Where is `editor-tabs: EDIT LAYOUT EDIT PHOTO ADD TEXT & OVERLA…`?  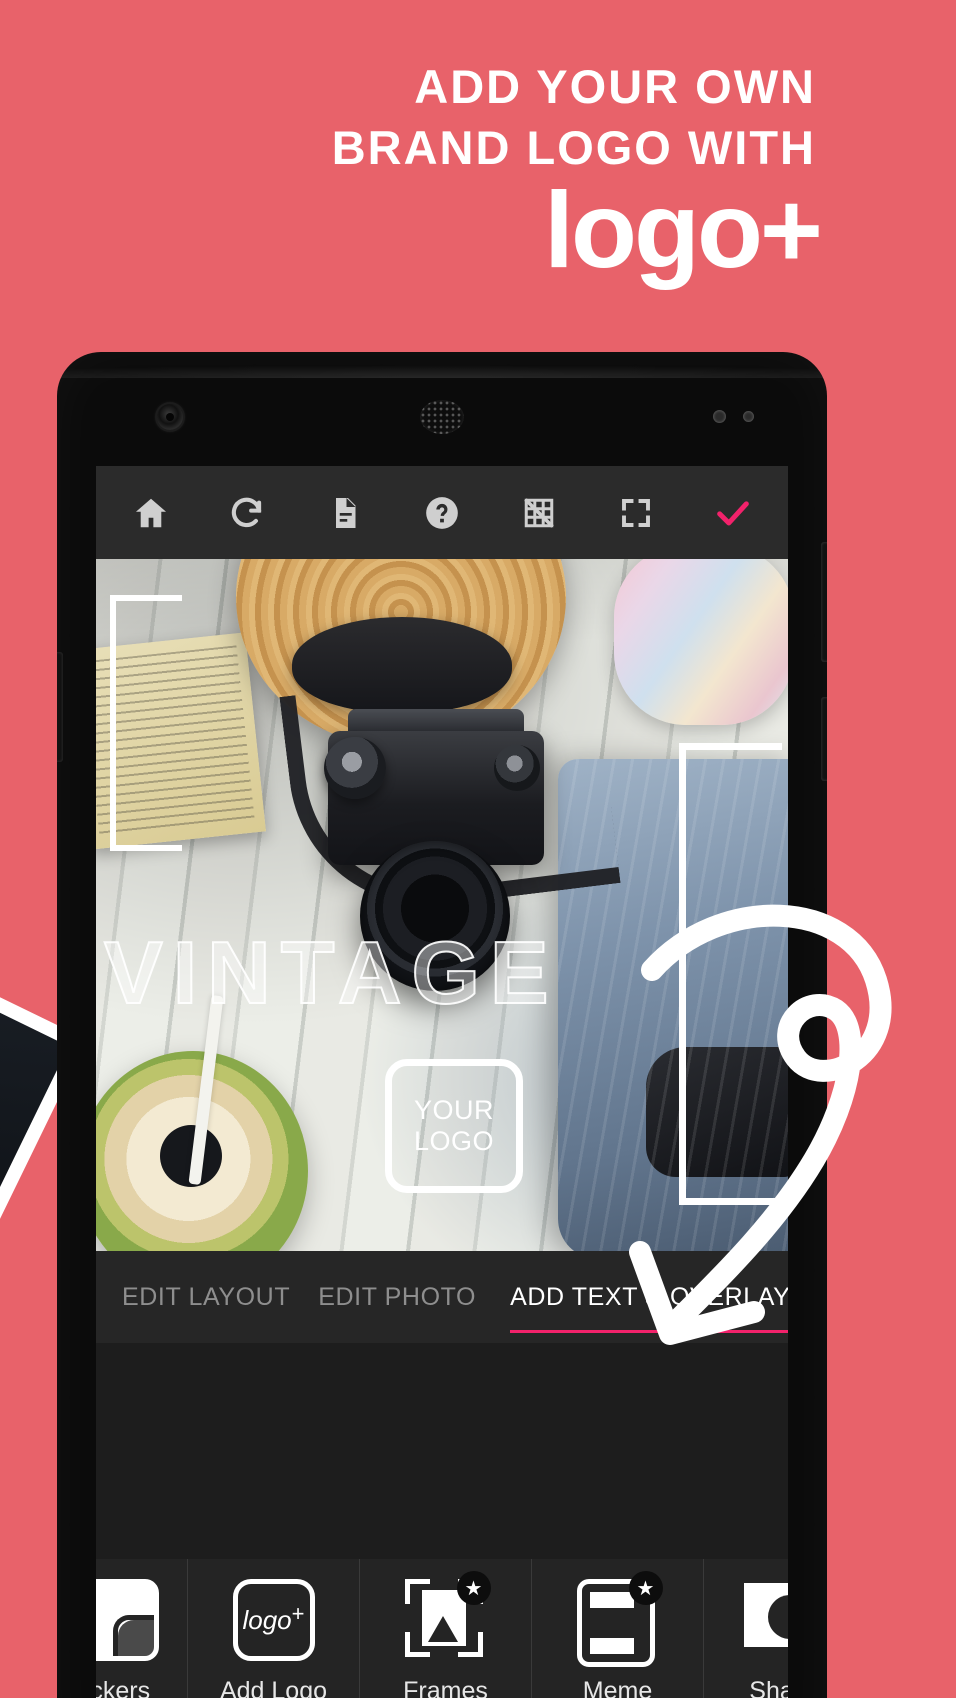 editor-tabs: EDIT LAYOUT EDIT PHOTO ADD TEXT & OVERLA… is located at coordinates (442, 1297).